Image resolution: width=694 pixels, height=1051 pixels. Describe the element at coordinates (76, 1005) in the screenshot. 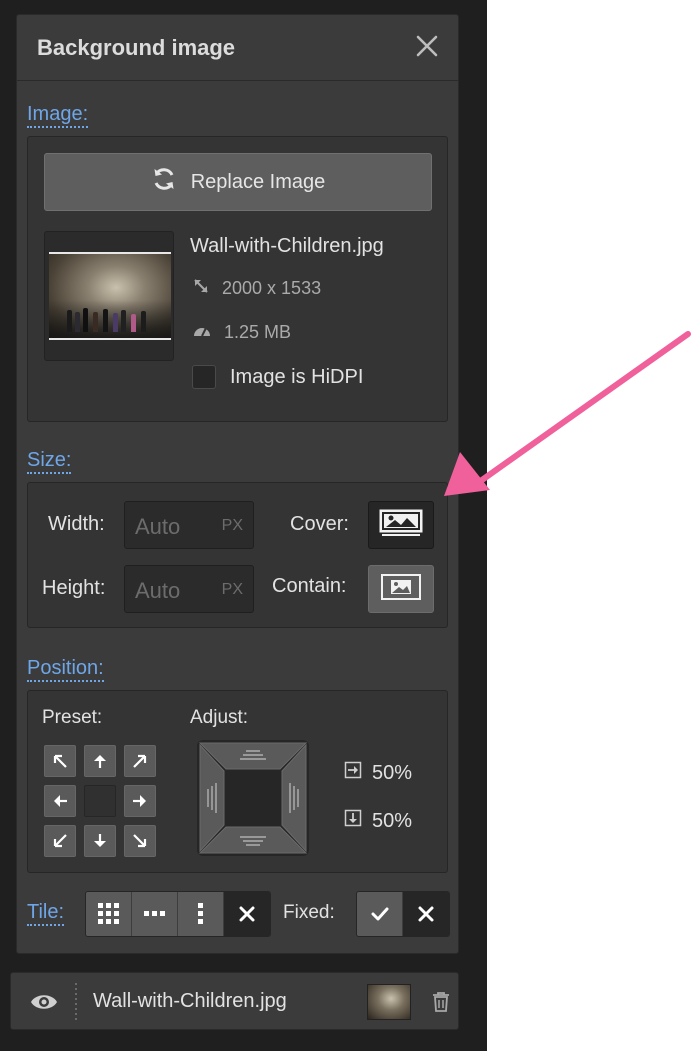

I see `drag-handle-icon` at that location.